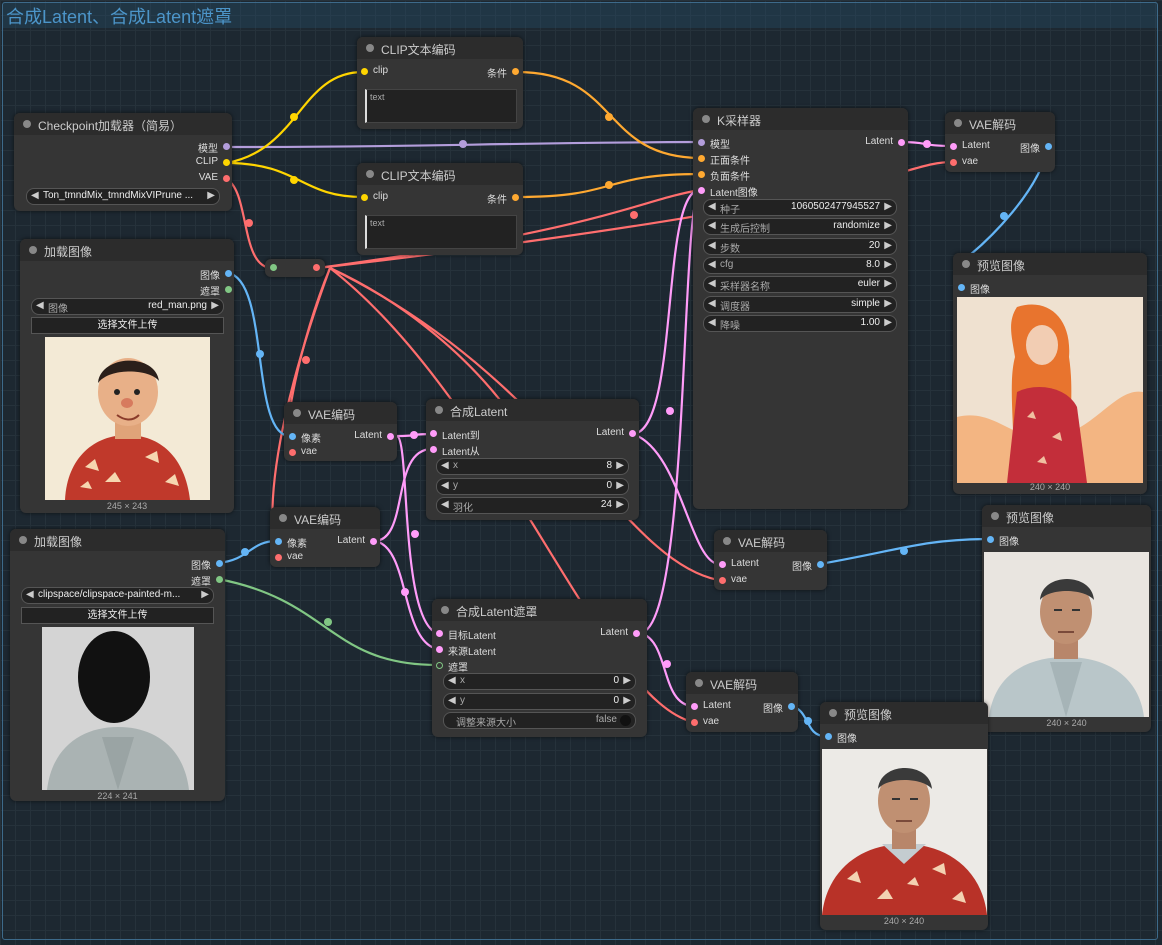  Describe the element at coordinates (441, 106) in the screenshot. I see `prompt-textarea: text` at that location.